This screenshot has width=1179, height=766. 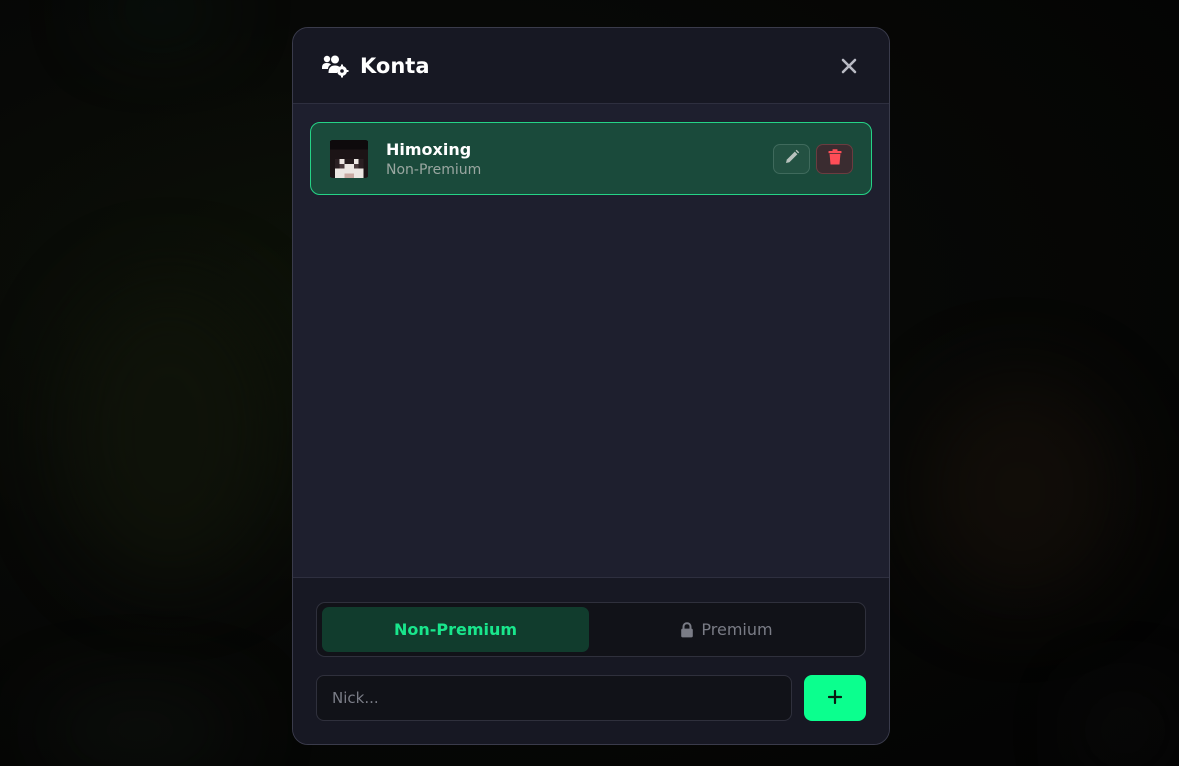 I want to click on account-info: Himoxing Non-Premium, so click(x=433, y=159).